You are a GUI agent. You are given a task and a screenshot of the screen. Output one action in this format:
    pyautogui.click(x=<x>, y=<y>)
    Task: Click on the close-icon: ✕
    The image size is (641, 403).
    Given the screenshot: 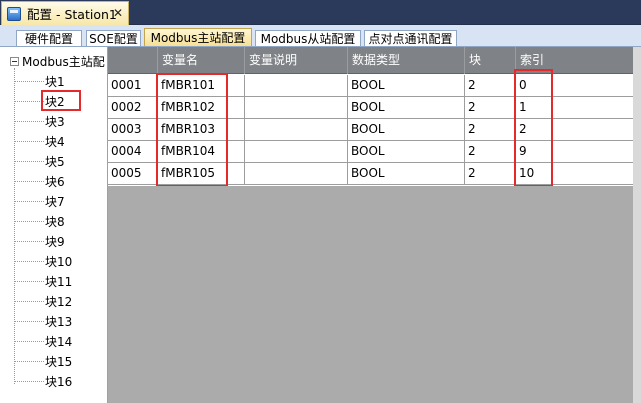 What is the action you would take?
    pyautogui.click(x=118, y=13)
    